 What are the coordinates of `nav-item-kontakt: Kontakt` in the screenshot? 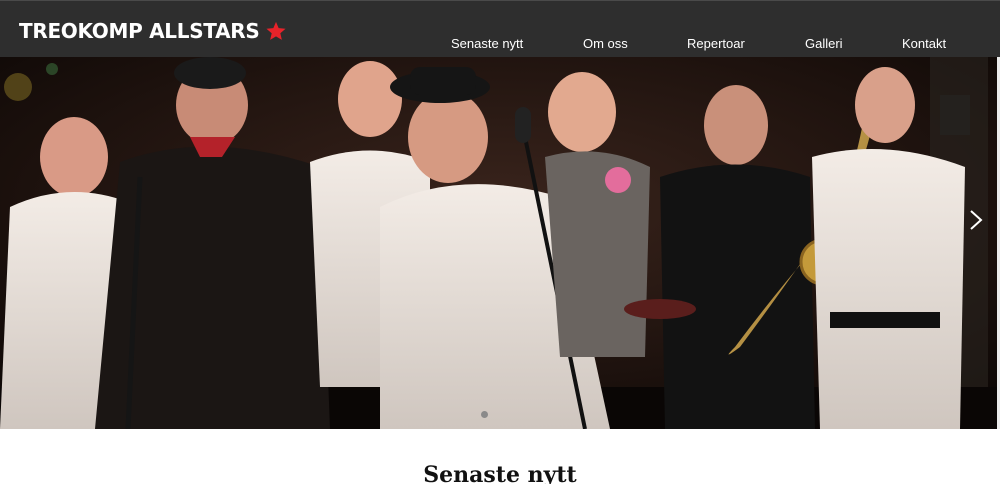 It's located at (924, 43).